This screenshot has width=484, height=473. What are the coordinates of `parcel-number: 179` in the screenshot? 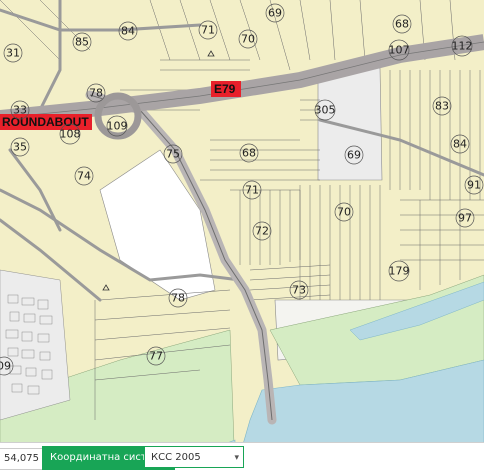 It's located at (399, 271).